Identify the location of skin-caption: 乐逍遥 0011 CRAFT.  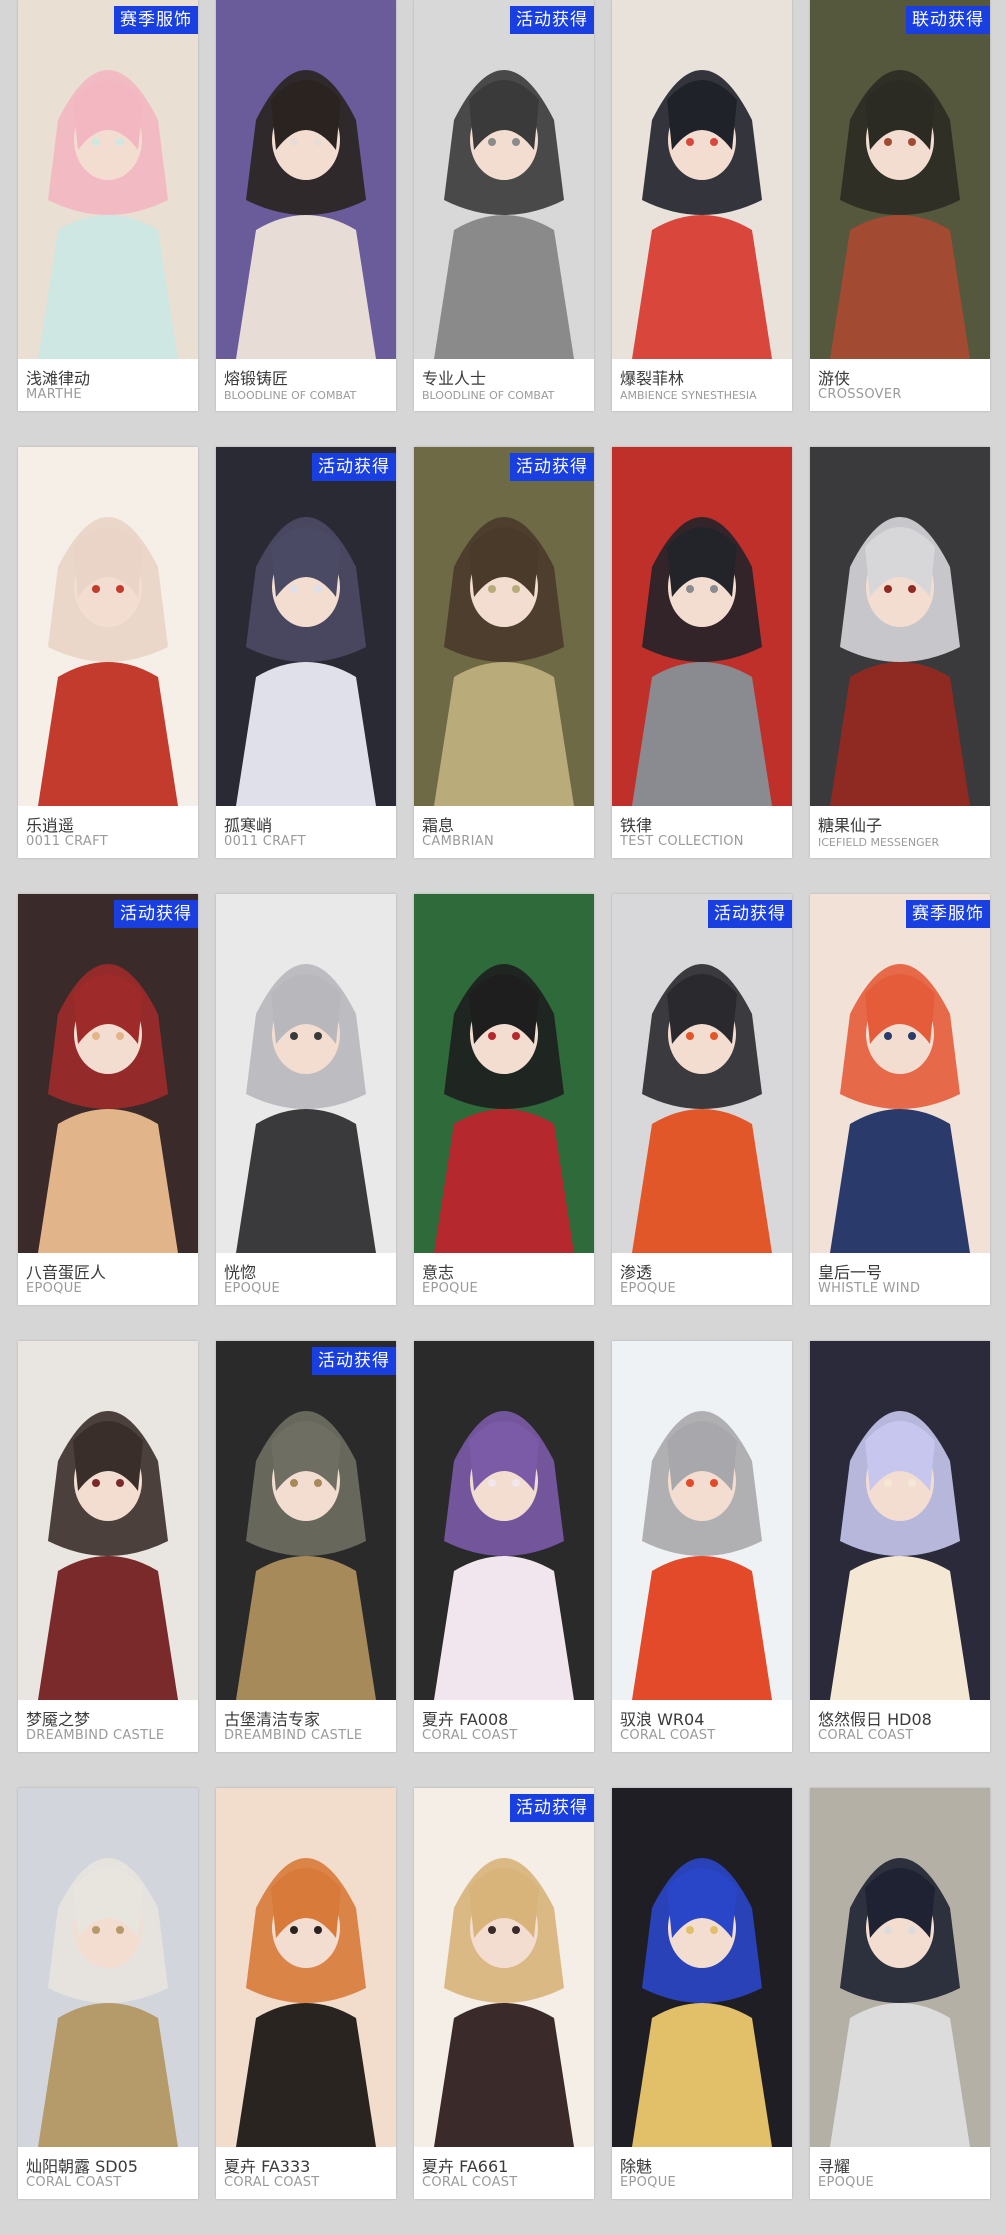
(108, 832).